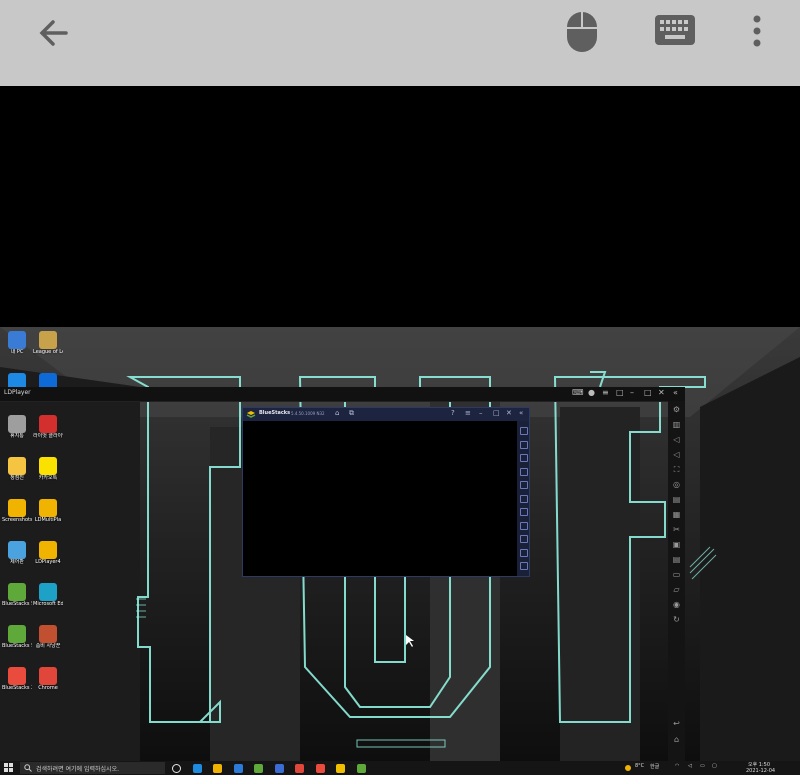 This screenshot has height=775, width=800. Describe the element at coordinates (176, 768) in the screenshot. I see `task-view-icon` at that location.